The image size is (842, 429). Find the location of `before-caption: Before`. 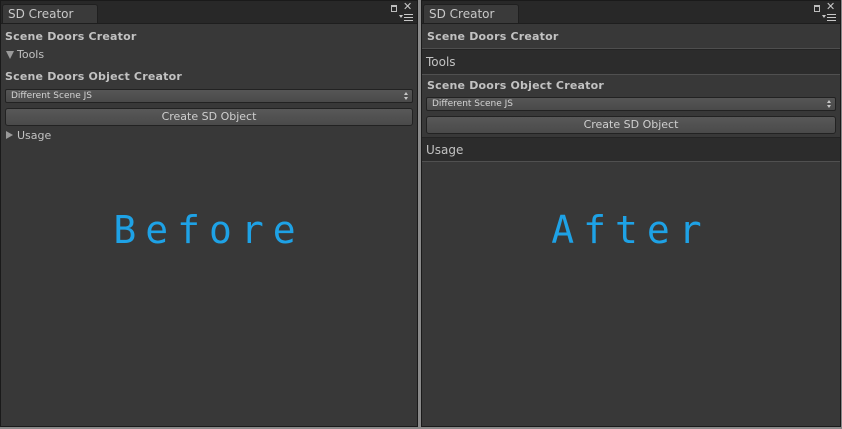

before-caption: Before is located at coordinates (209, 230).